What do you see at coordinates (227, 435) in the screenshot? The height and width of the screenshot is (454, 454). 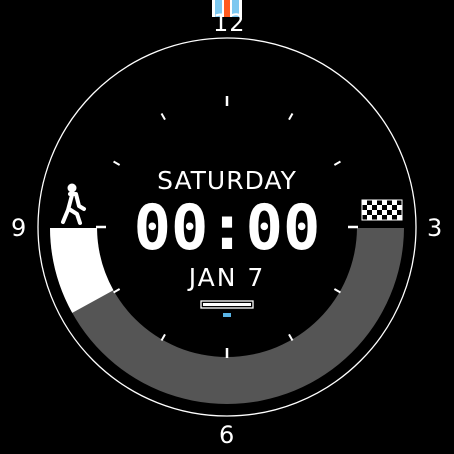 I see `hour-marker-6: 6` at bounding box center [227, 435].